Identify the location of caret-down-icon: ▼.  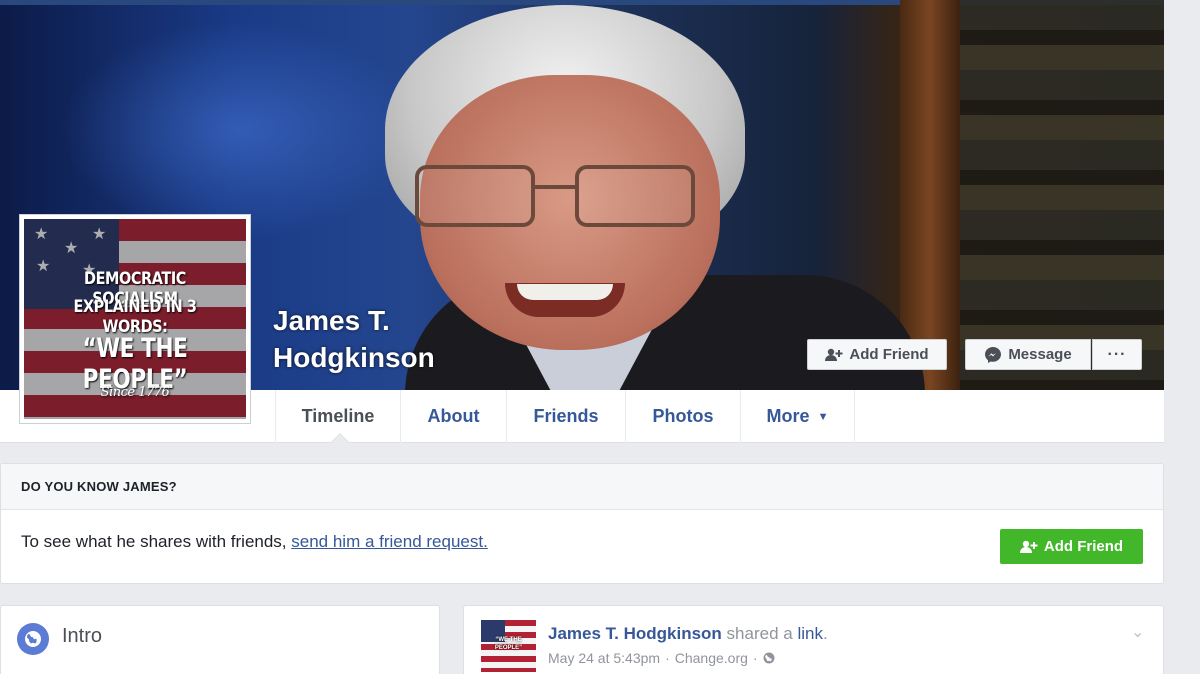
(823, 416).